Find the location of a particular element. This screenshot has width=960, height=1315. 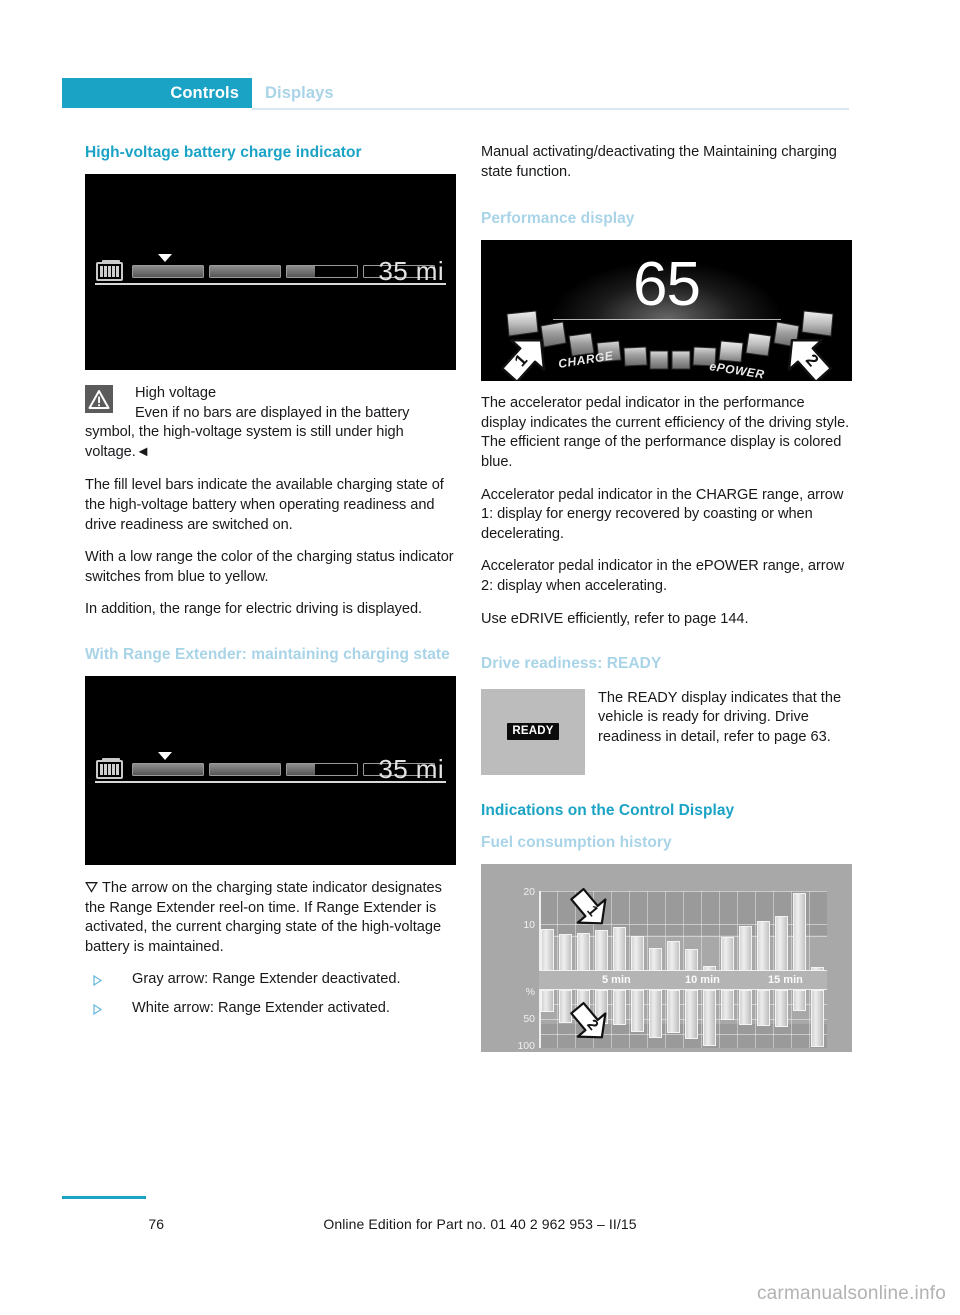

figure-battery-charge-indicator-2: 35 mi is located at coordinates (270, 770).